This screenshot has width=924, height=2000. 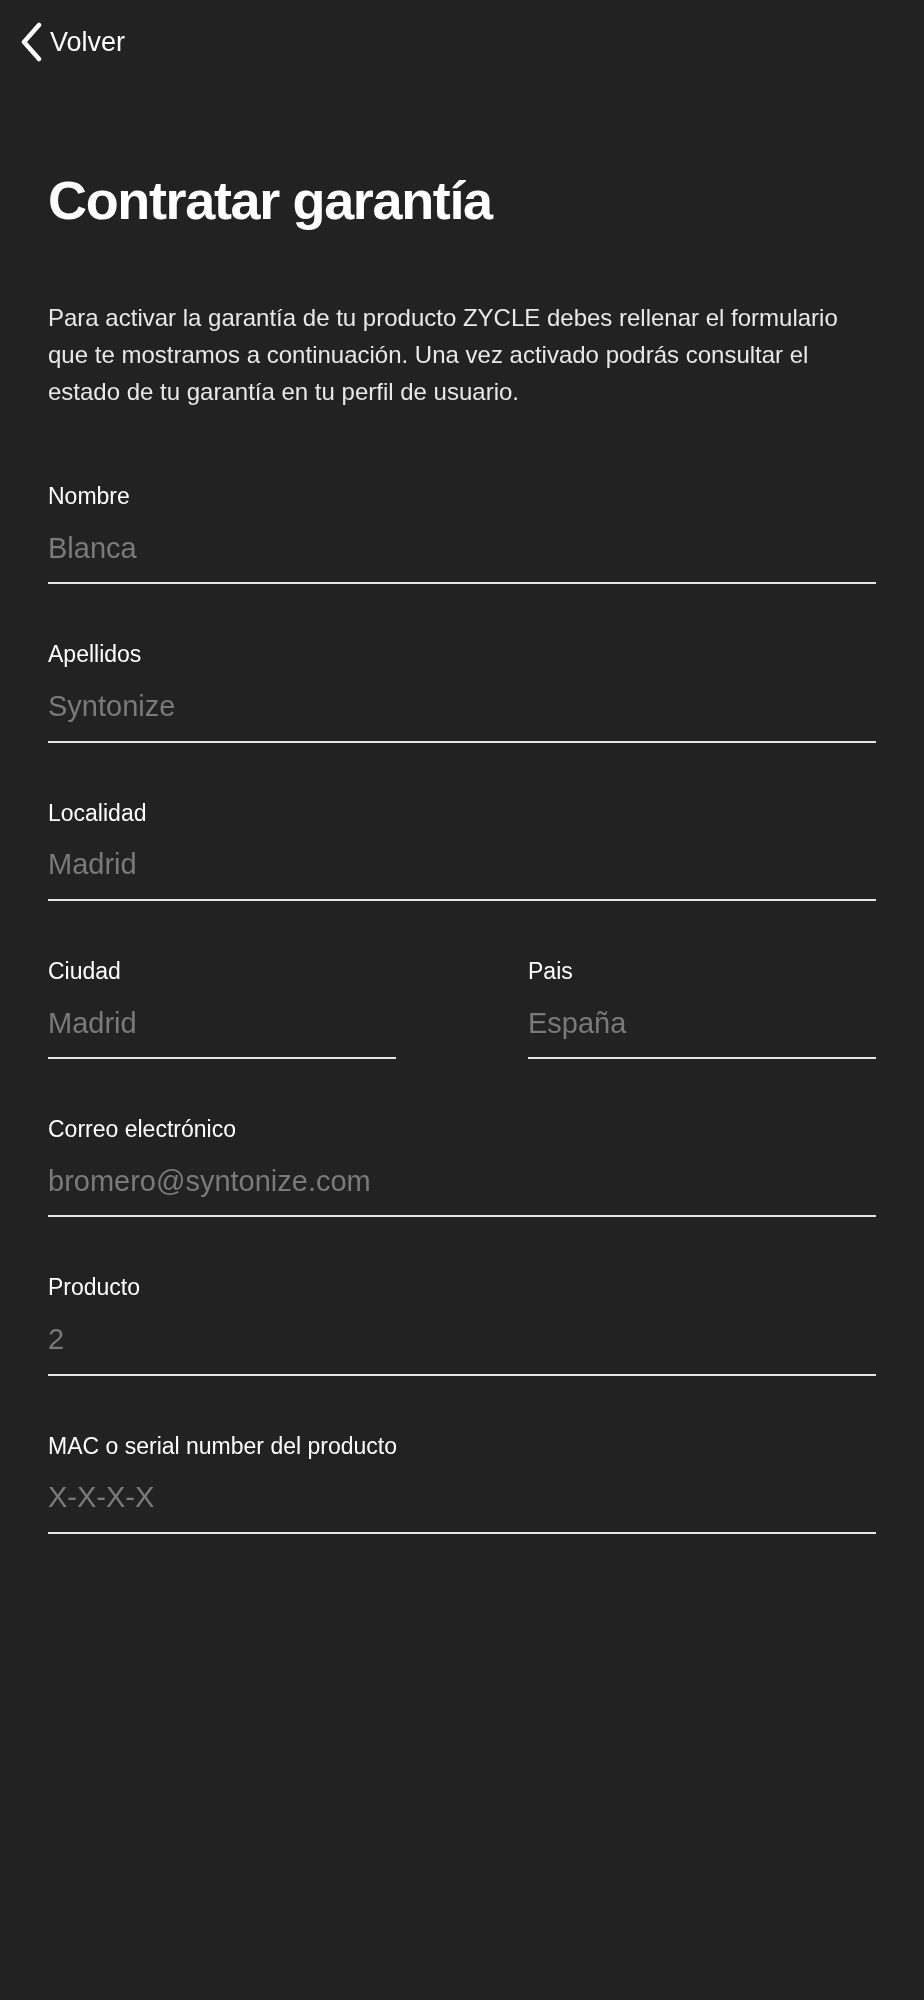 What do you see at coordinates (89, 496) in the screenshot?
I see `field-label: Nombre` at bounding box center [89, 496].